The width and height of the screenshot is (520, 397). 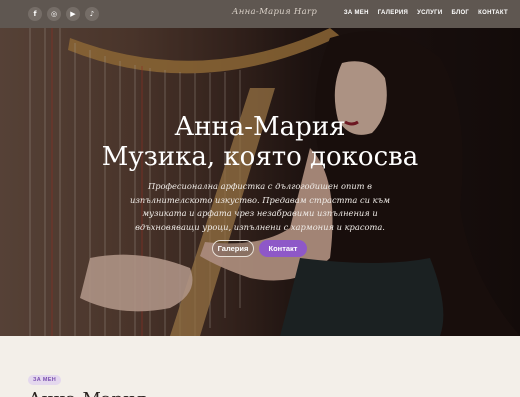 I want to click on nav-item-blog: БЛОГ, so click(x=460, y=13).